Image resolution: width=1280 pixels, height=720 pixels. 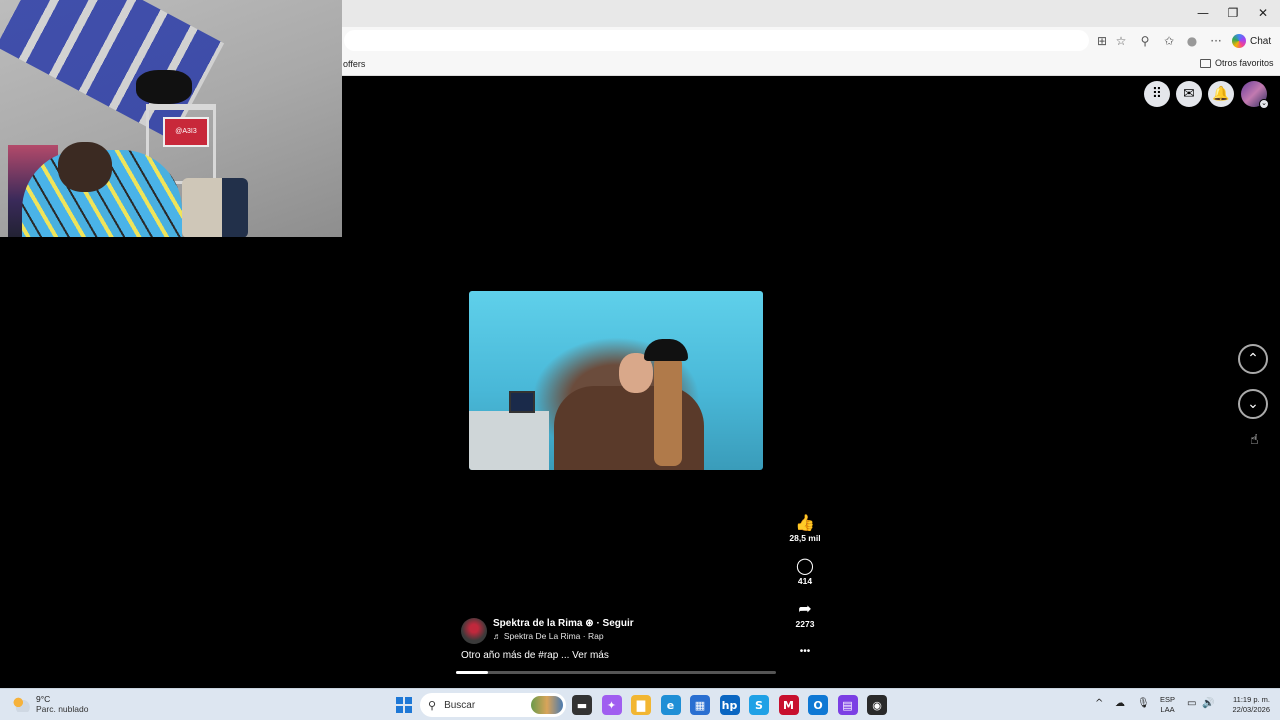 What do you see at coordinates (1168, 699) in the screenshot?
I see `language-code: ESP` at bounding box center [1168, 699].